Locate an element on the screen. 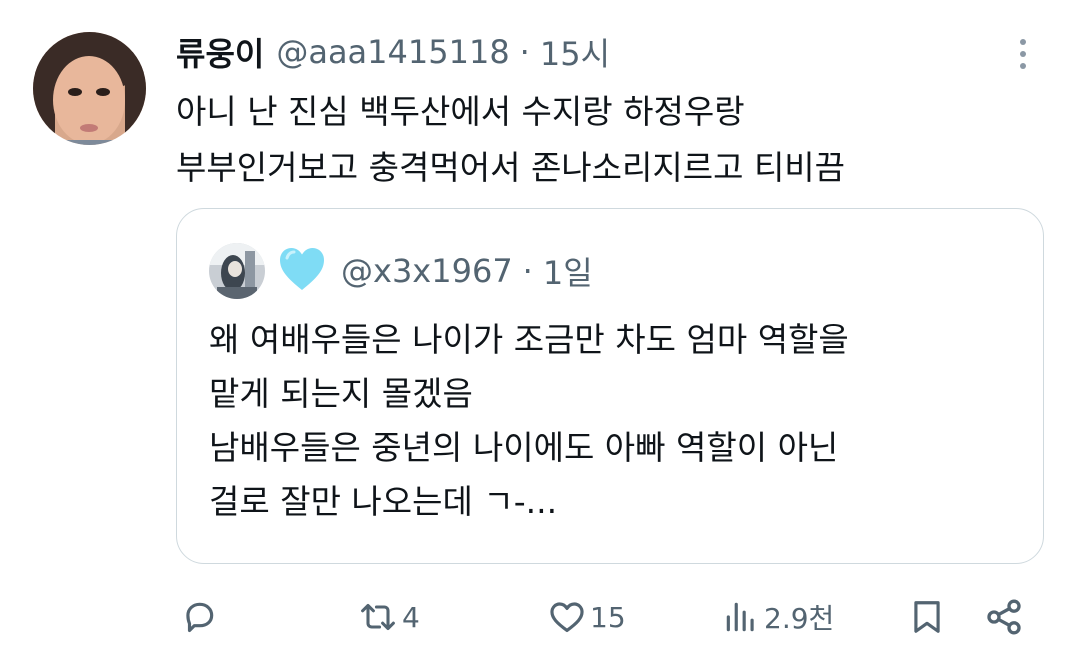 The height and width of the screenshot is (651, 1080). quoted-author-handle: @x3x1967 is located at coordinates (427, 271).